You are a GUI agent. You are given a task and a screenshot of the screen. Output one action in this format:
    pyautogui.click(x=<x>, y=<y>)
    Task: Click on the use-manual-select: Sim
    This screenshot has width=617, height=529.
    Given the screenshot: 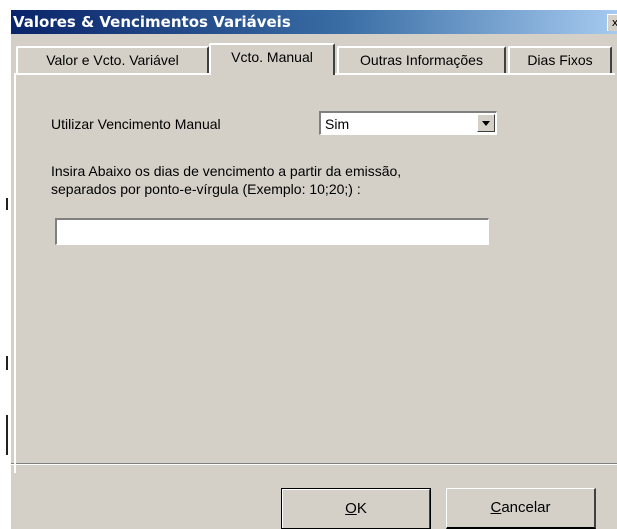 What is the action you would take?
    pyautogui.click(x=408, y=123)
    